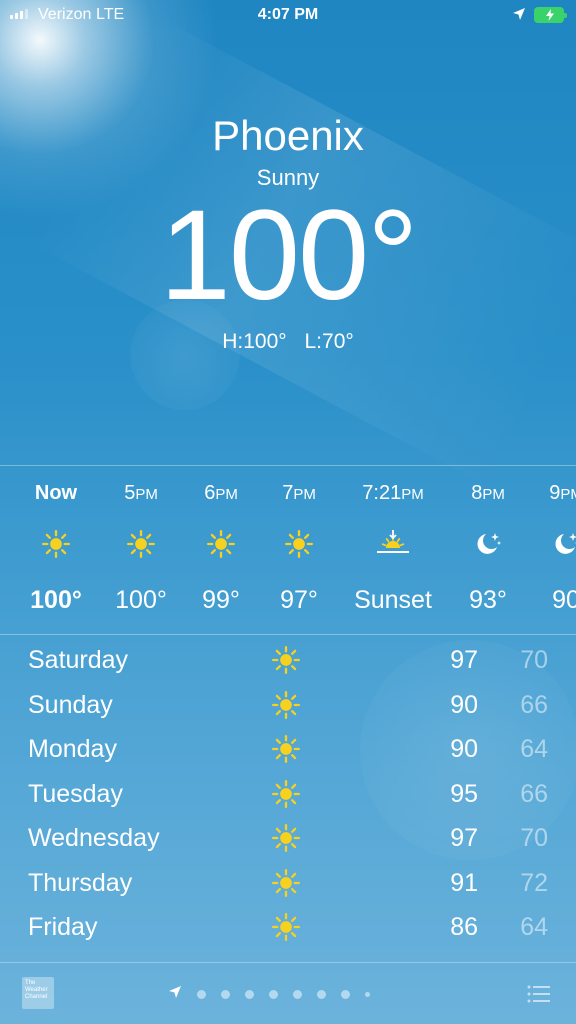 This screenshot has height=1024, width=576. Describe the element at coordinates (539, 996) in the screenshot. I see `city-list-icon` at that location.